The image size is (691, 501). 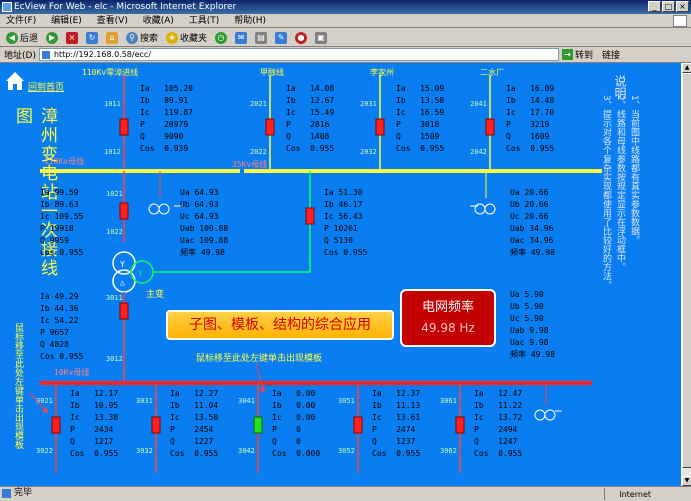 What do you see at coordinates (270, 127) in the screenshot?
I see `breaker-2021` at bounding box center [270, 127].